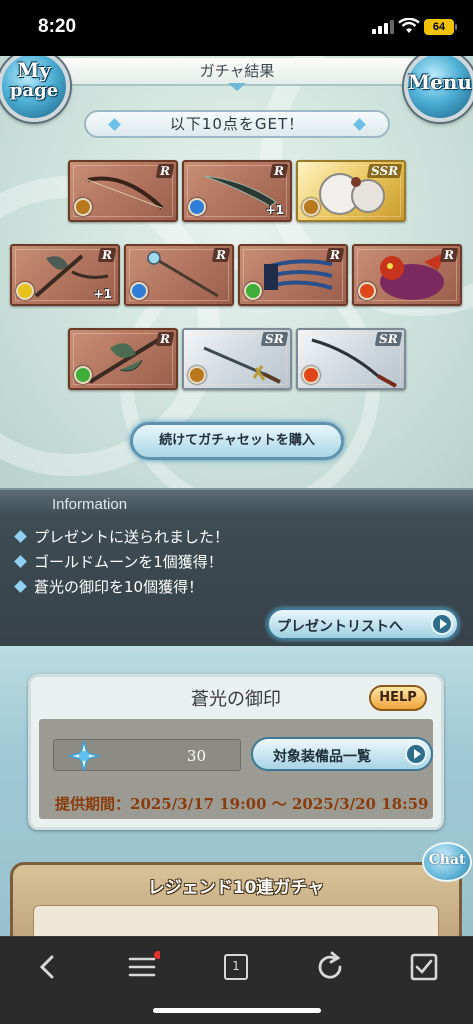  I want to click on present-list-button: プレゼントリストへ, so click(363, 624).